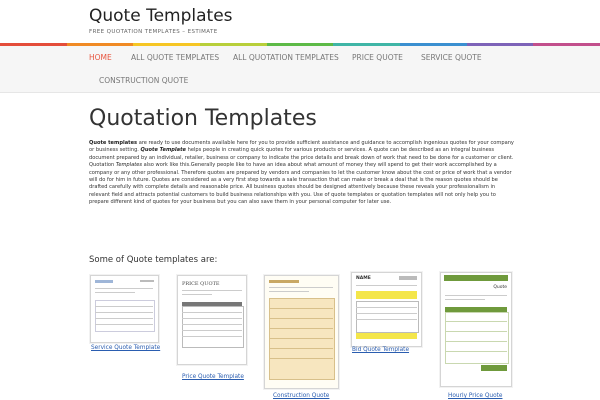  Describe the element at coordinates (163, 150) in the screenshot. I see `intro-italic: Quote Template` at that location.